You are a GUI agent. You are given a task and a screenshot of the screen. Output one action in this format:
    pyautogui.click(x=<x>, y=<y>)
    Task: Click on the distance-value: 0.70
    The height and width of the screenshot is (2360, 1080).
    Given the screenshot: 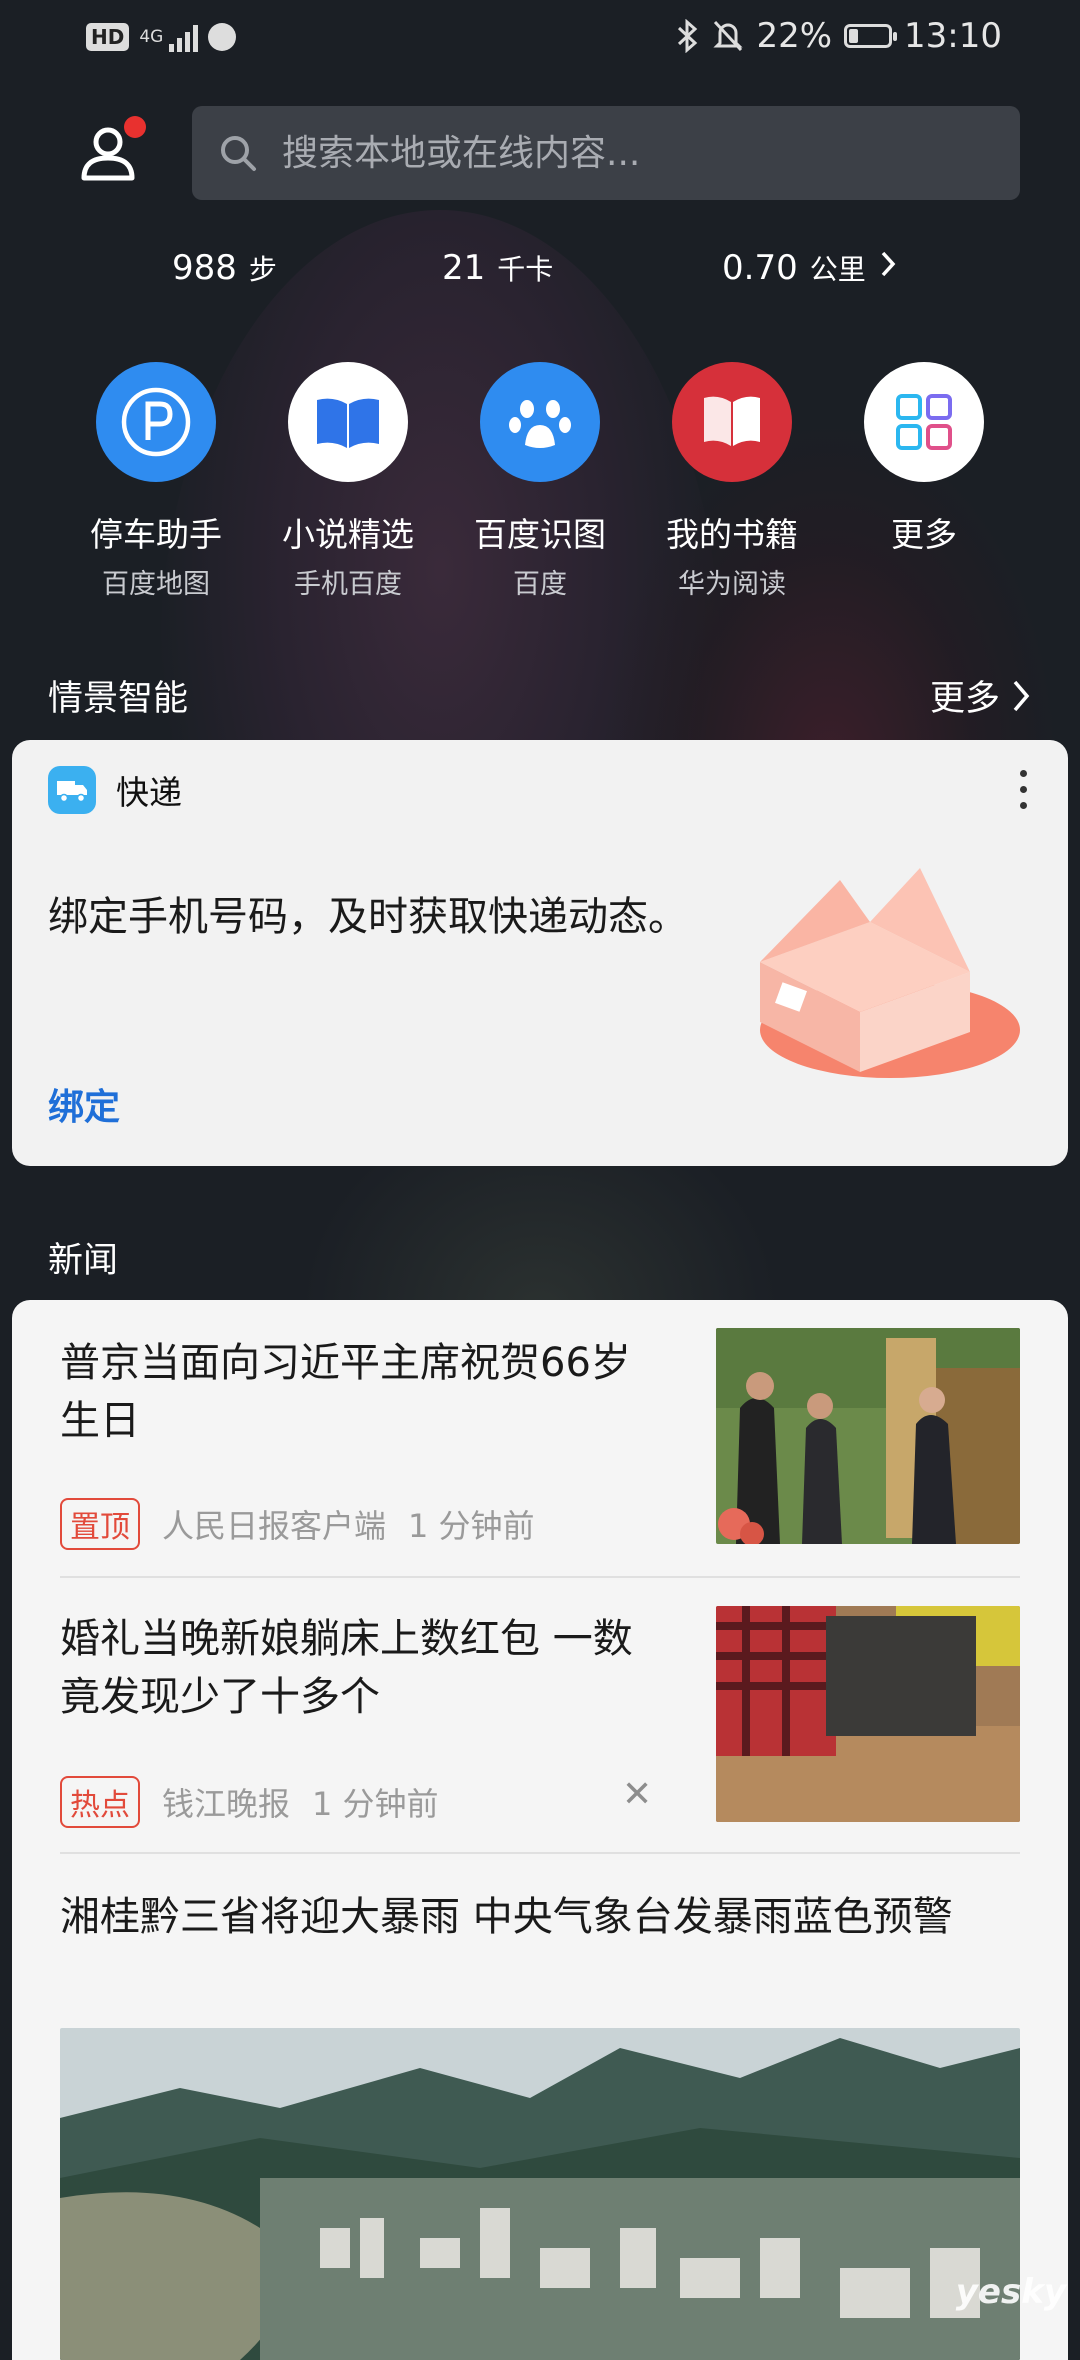 What is the action you would take?
    pyautogui.click(x=760, y=268)
    